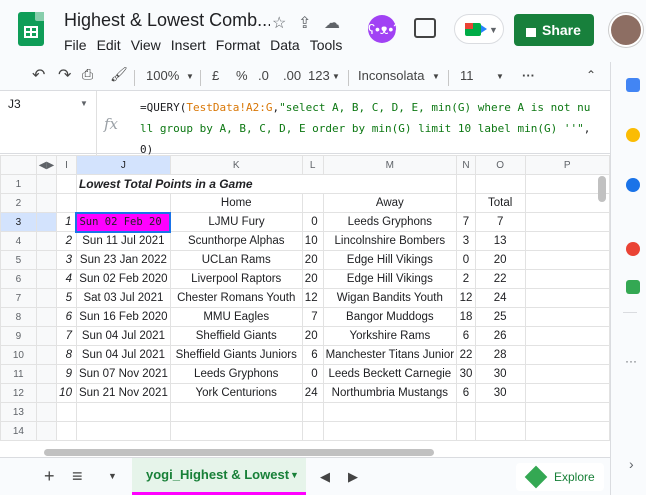  What do you see at coordinates (236, 355) in the screenshot?
I see `cell-k: Sheffield Giants Juniors` at bounding box center [236, 355].